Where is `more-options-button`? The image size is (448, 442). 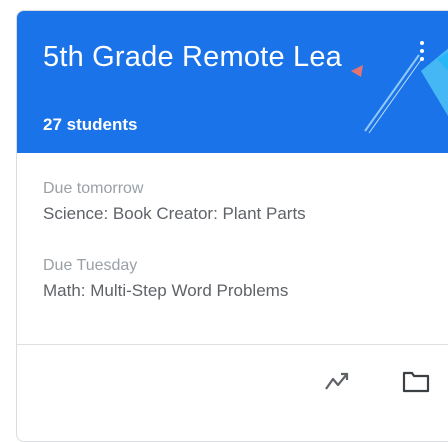
more-options-button is located at coordinates (422, 52).